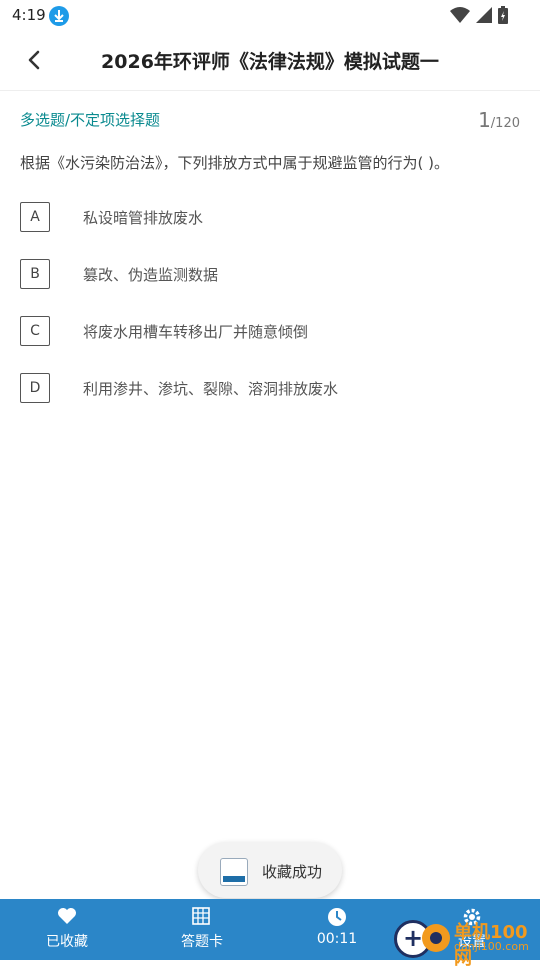 The image size is (540, 970). I want to click on app-header: 2026年环评师《法律法规》模拟试题一, so click(270, 61).